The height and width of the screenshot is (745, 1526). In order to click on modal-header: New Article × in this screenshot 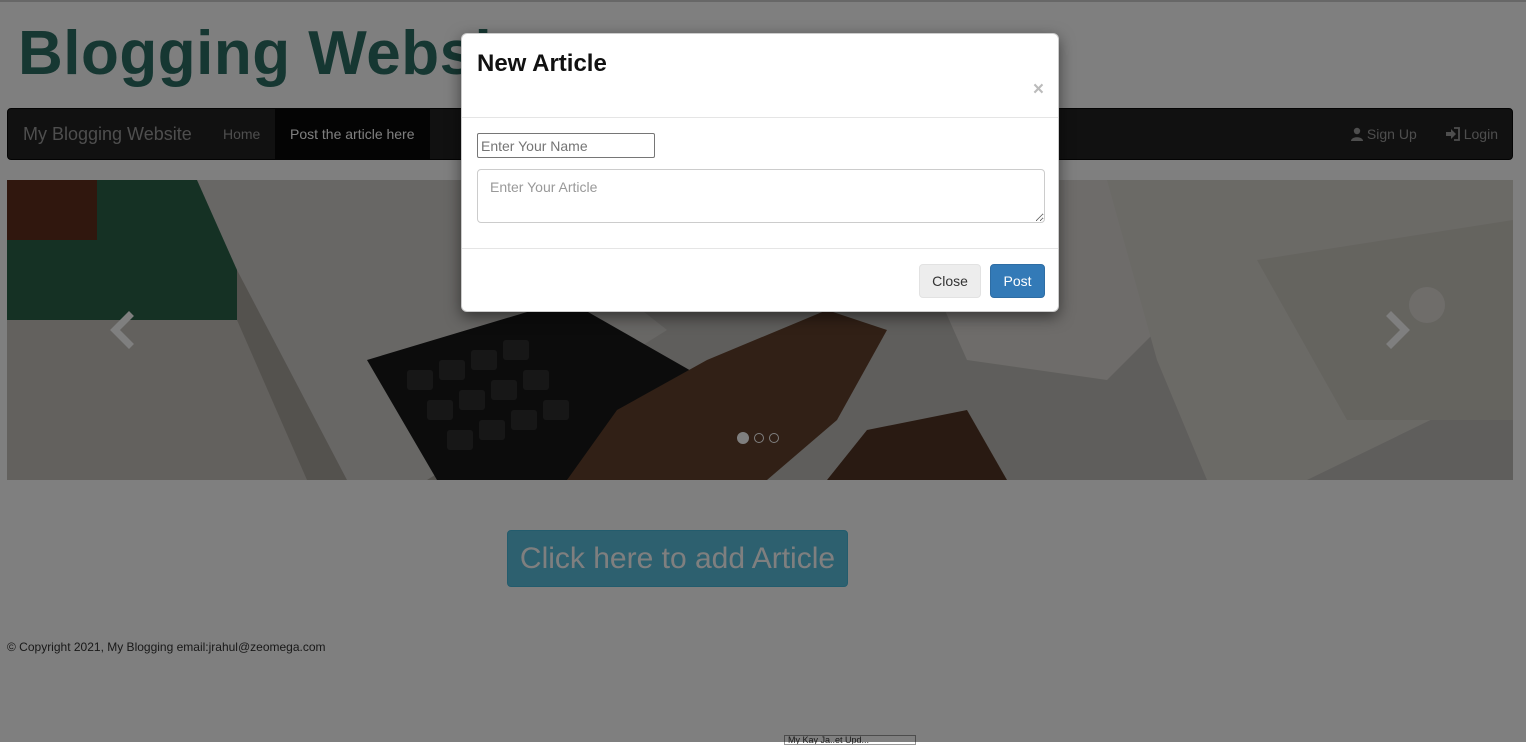, I will do `click(760, 76)`.